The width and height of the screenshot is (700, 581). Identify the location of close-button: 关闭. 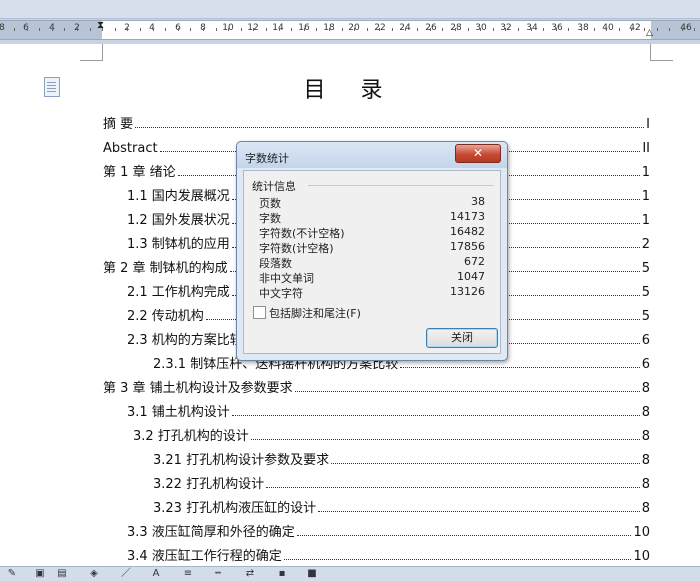
(462, 338).